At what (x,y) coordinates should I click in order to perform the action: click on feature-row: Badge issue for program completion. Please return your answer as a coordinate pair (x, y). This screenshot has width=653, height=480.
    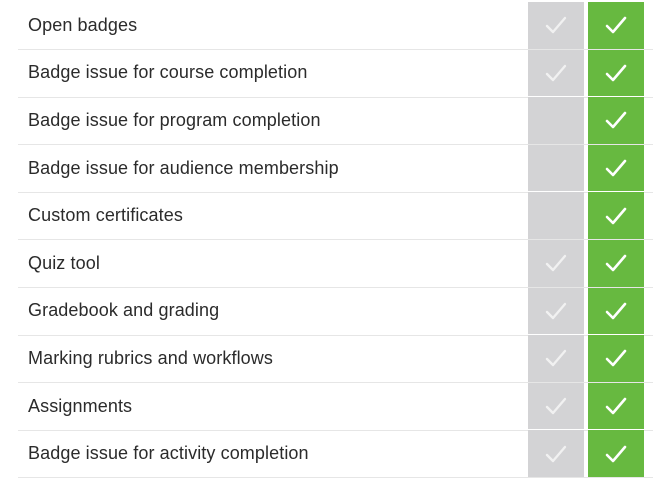
    Looking at the image, I should click on (335, 121).